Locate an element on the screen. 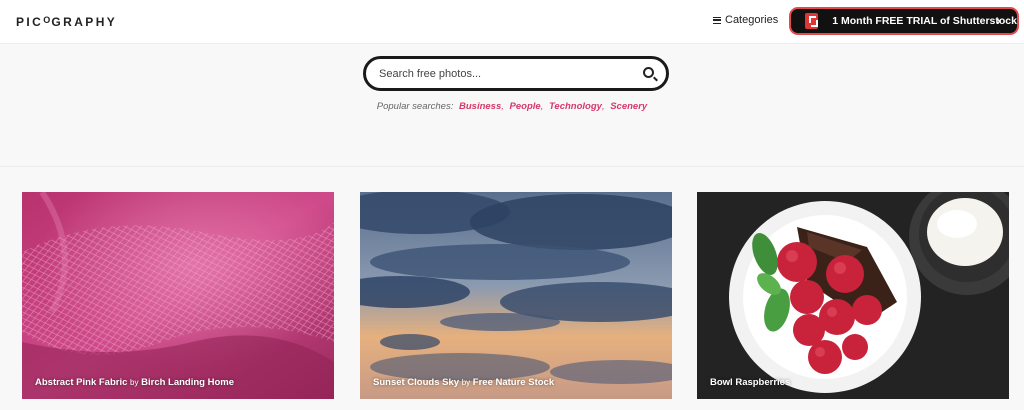 This screenshot has width=1024, height=410. popular-link-people: People is located at coordinates (525, 106).